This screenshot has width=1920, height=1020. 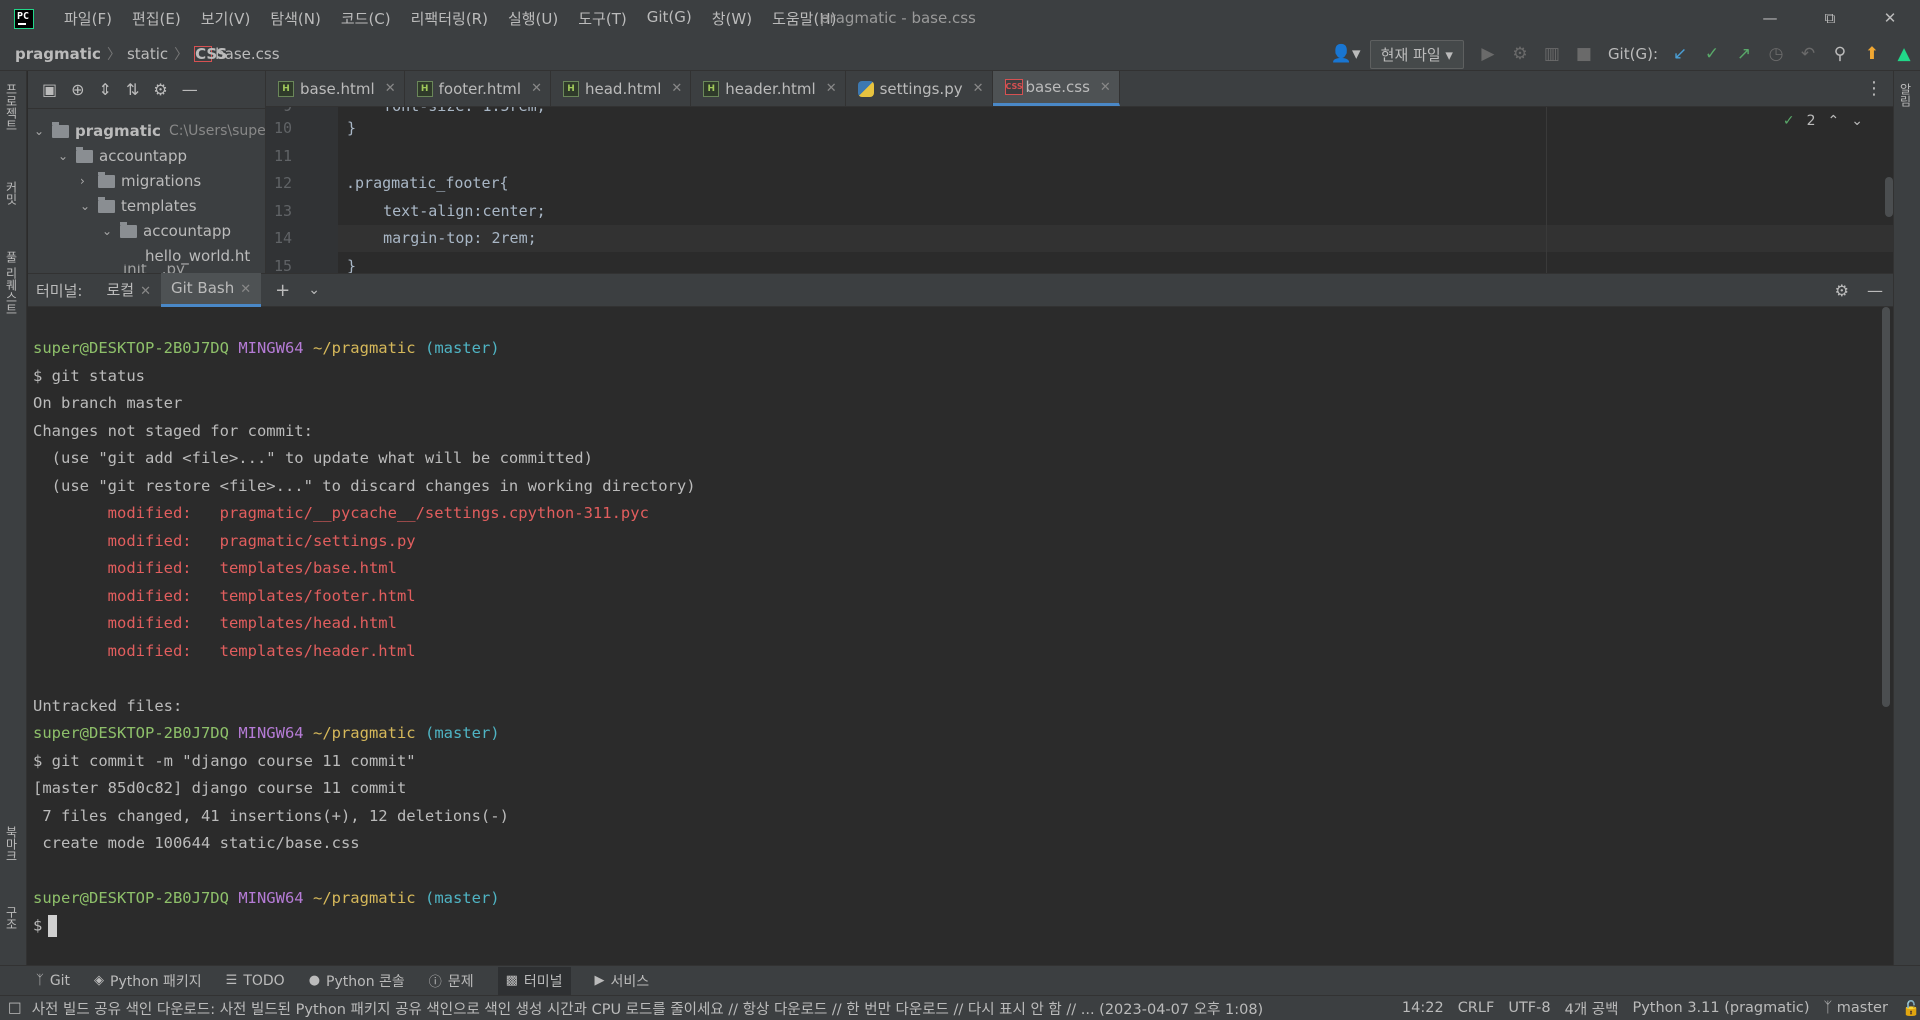 I want to click on menu-git: Git(G), so click(x=669, y=18).